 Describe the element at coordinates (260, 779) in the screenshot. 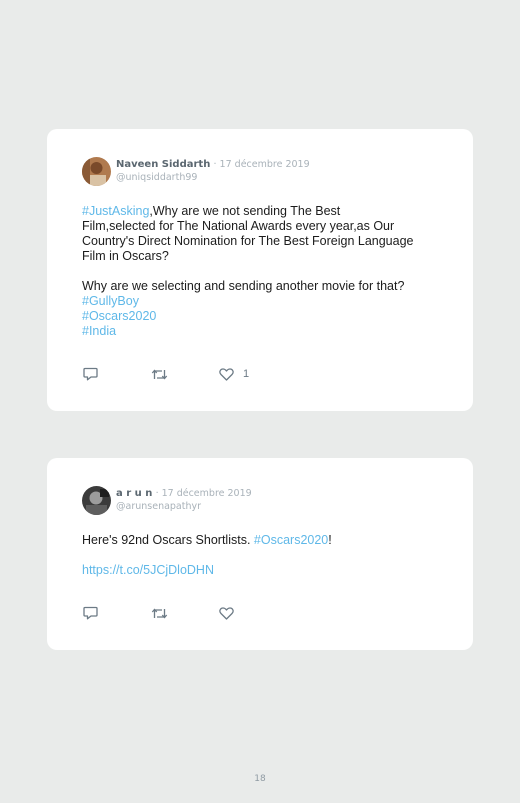

I see `page-number: 18` at that location.